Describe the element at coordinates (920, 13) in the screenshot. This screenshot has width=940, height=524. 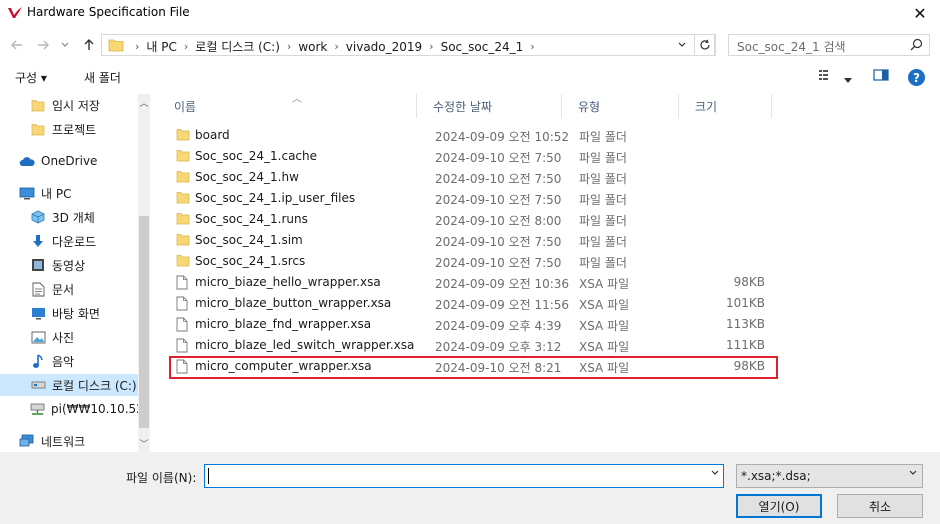
I see `close-button: ✕` at that location.